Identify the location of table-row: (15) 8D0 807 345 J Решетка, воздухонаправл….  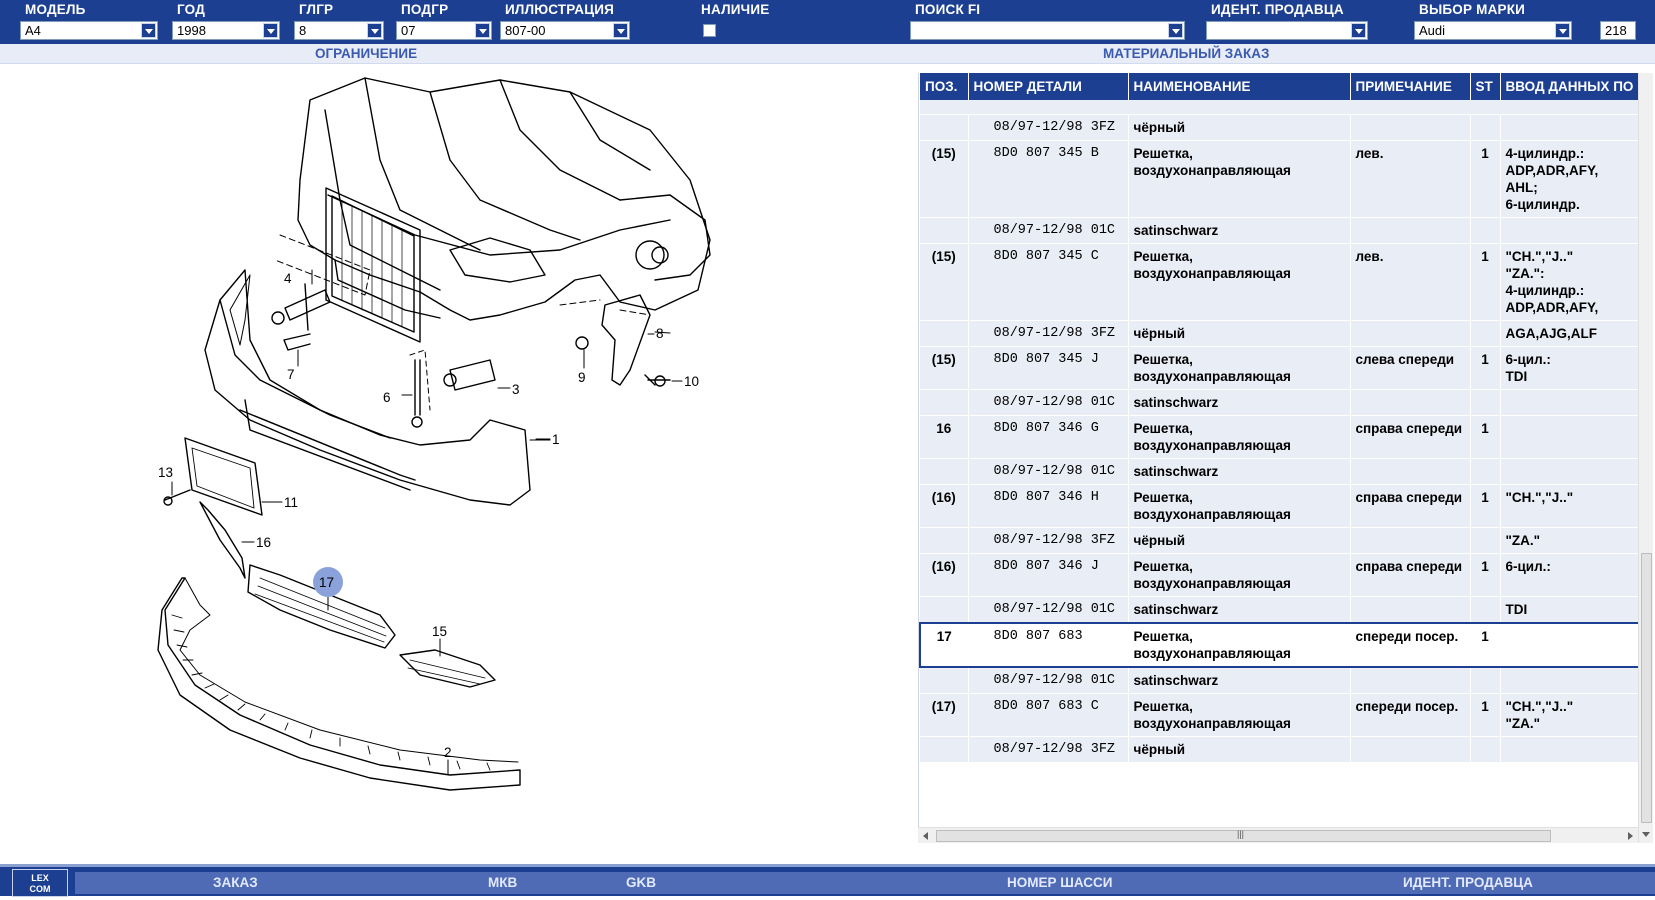
(1279, 368).